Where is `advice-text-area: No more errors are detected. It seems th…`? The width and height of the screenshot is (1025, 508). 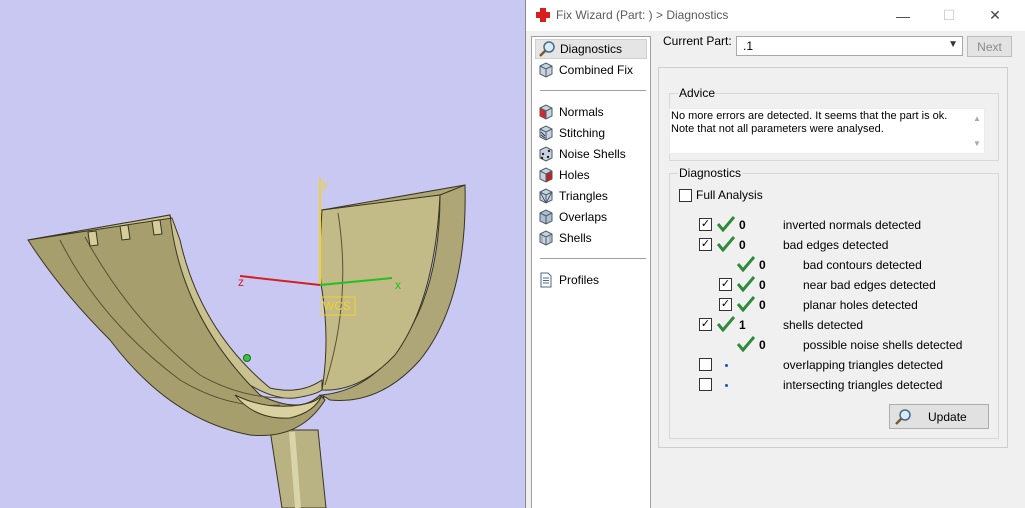 advice-text-area: No more errors are detected. It seems th… is located at coordinates (827, 131).